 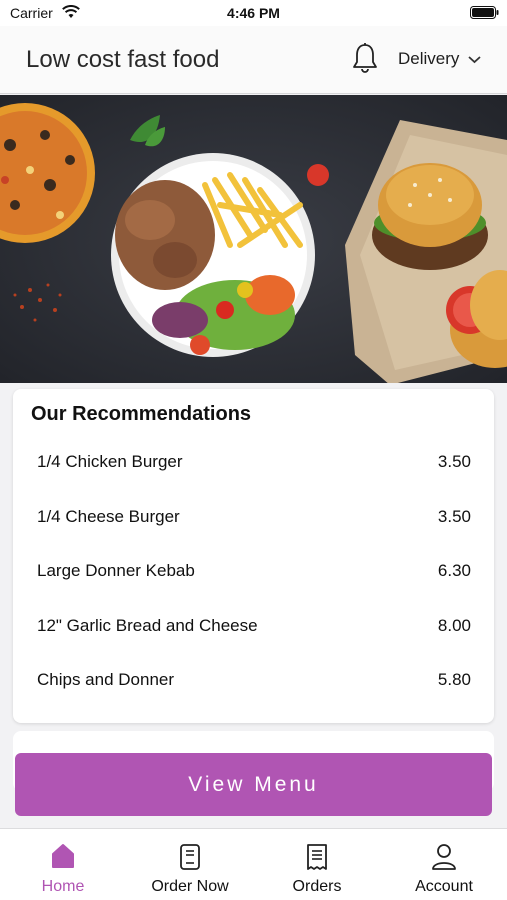 What do you see at coordinates (254, 518) in the screenshot?
I see `list-item: 1/4 Cheese Burger 3.50` at bounding box center [254, 518].